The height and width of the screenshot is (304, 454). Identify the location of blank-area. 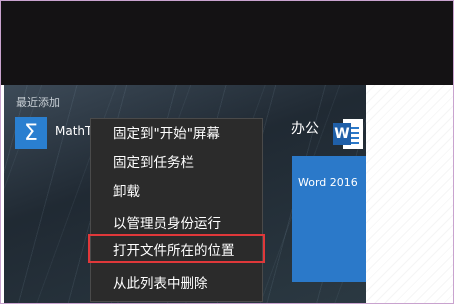
(409, 194).